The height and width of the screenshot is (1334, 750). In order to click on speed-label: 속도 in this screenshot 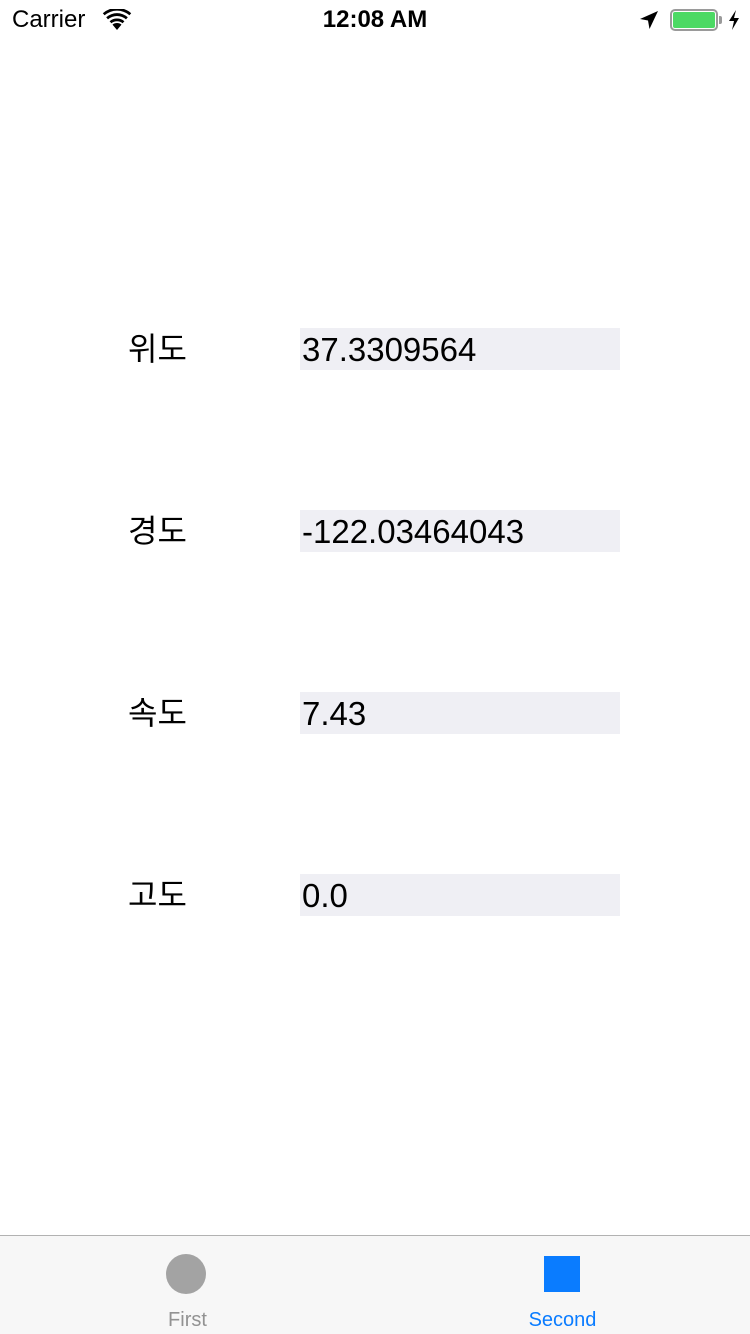, I will do `click(157, 713)`.